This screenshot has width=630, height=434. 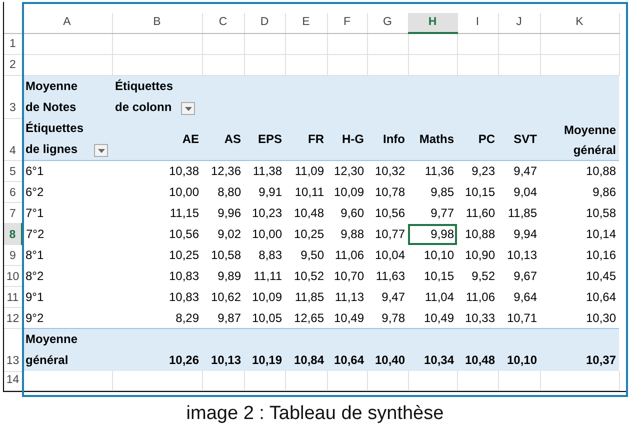 What do you see at coordinates (270, 255) in the screenshot?
I see `table-cell-text: 8,83` at bounding box center [270, 255].